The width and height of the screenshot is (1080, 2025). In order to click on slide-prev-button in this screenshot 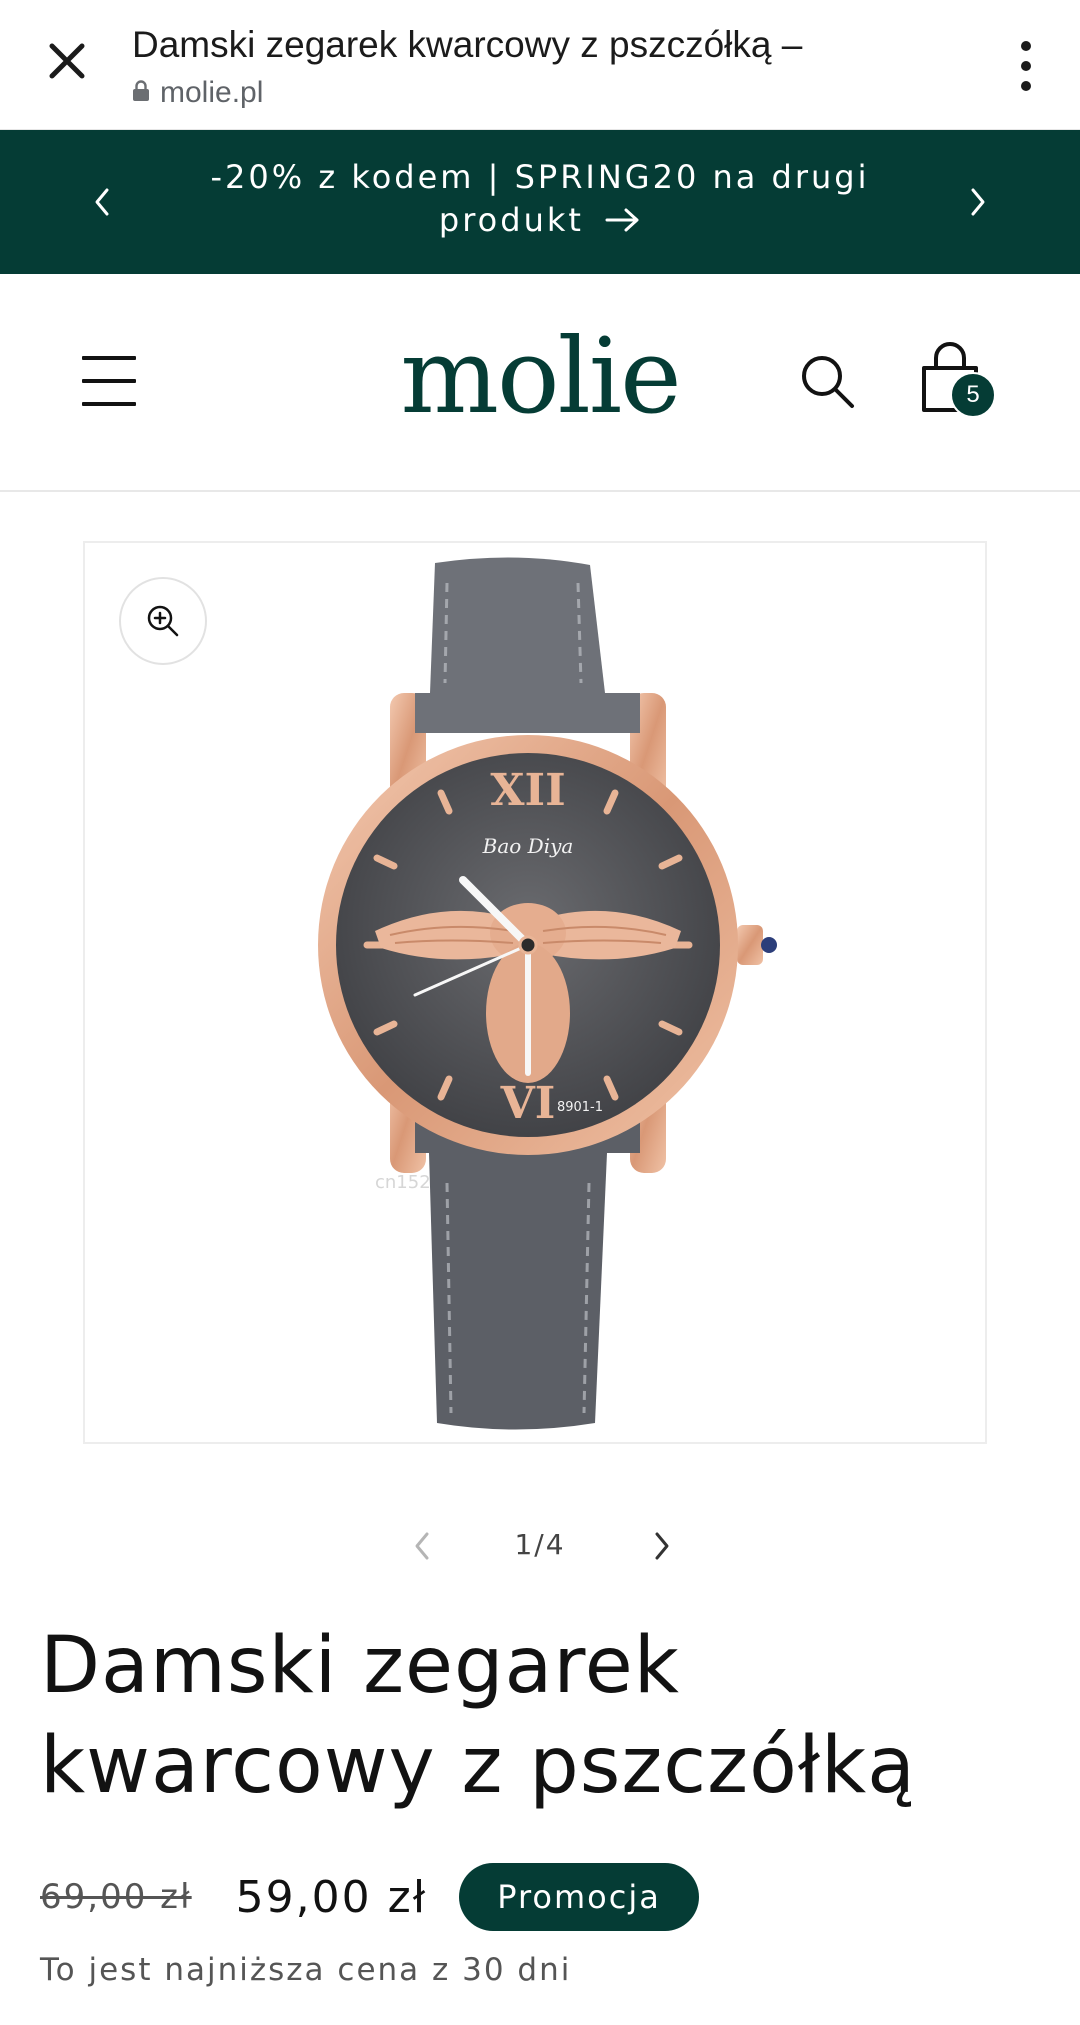, I will do `click(422, 1546)`.